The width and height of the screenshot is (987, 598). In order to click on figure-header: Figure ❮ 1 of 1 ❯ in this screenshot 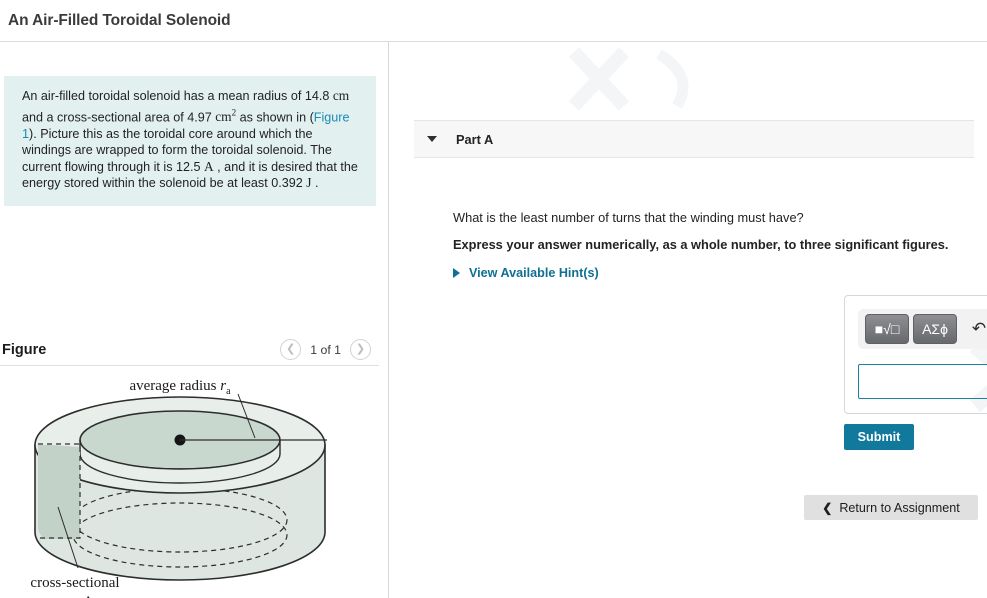, I will do `click(189, 350)`.